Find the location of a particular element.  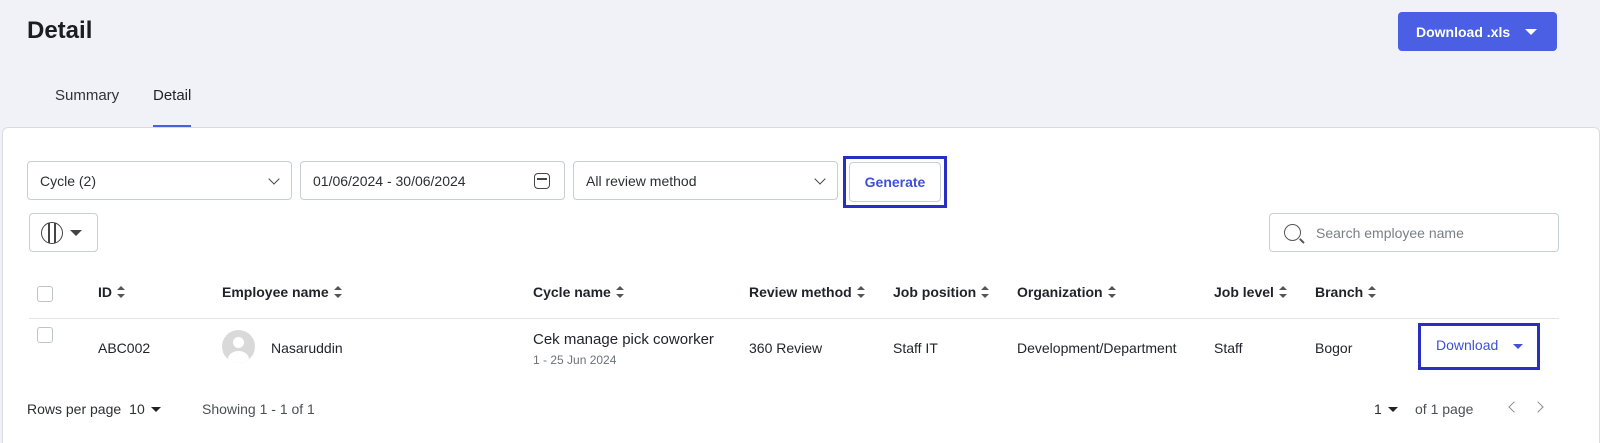

column-header-label: Cycle name is located at coordinates (572, 292).